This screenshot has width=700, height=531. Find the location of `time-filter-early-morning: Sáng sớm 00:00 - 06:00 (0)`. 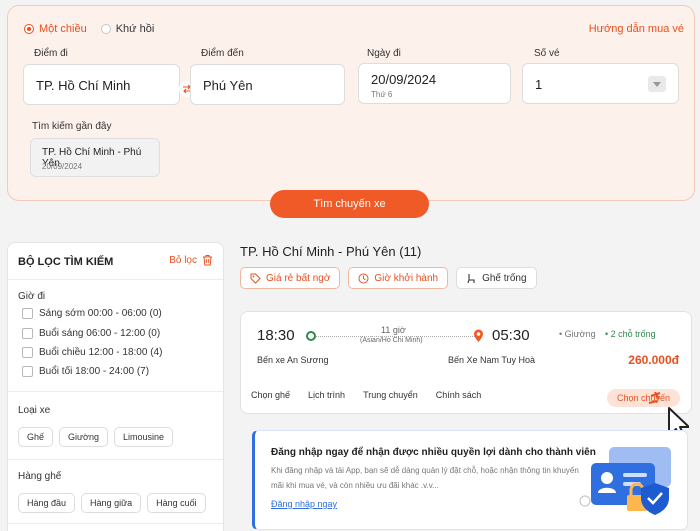

time-filter-early-morning: Sáng sớm 00:00 - 06:00 (0) is located at coordinates (92, 313).